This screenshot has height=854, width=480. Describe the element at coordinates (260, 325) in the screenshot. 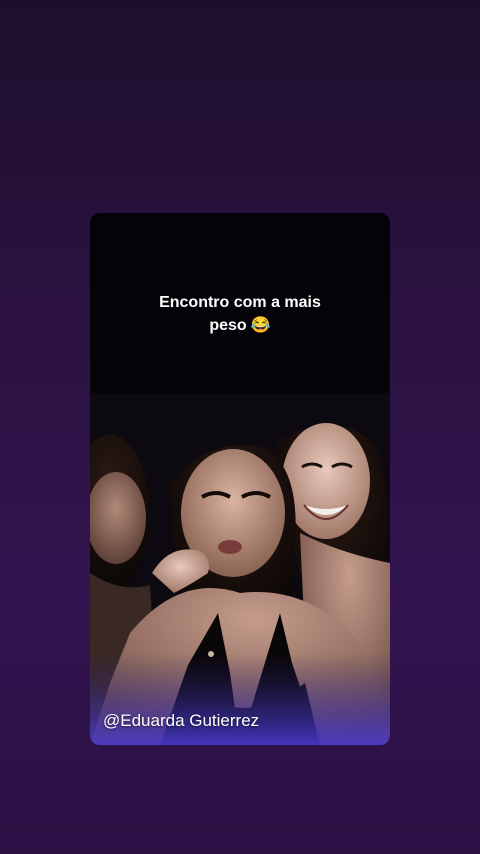

I see `laughing-emoji-icon: 😂` at that location.